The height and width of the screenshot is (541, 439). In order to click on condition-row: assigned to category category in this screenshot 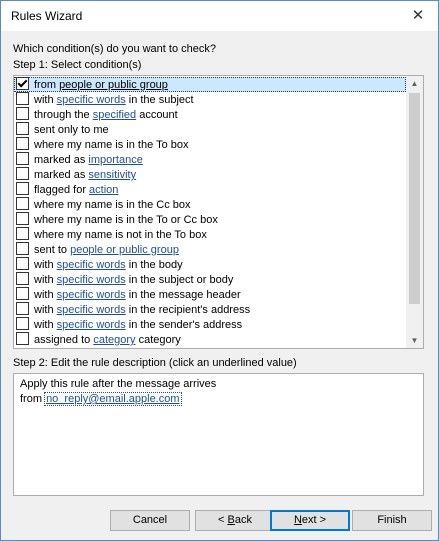, I will do `click(210, 339)`.